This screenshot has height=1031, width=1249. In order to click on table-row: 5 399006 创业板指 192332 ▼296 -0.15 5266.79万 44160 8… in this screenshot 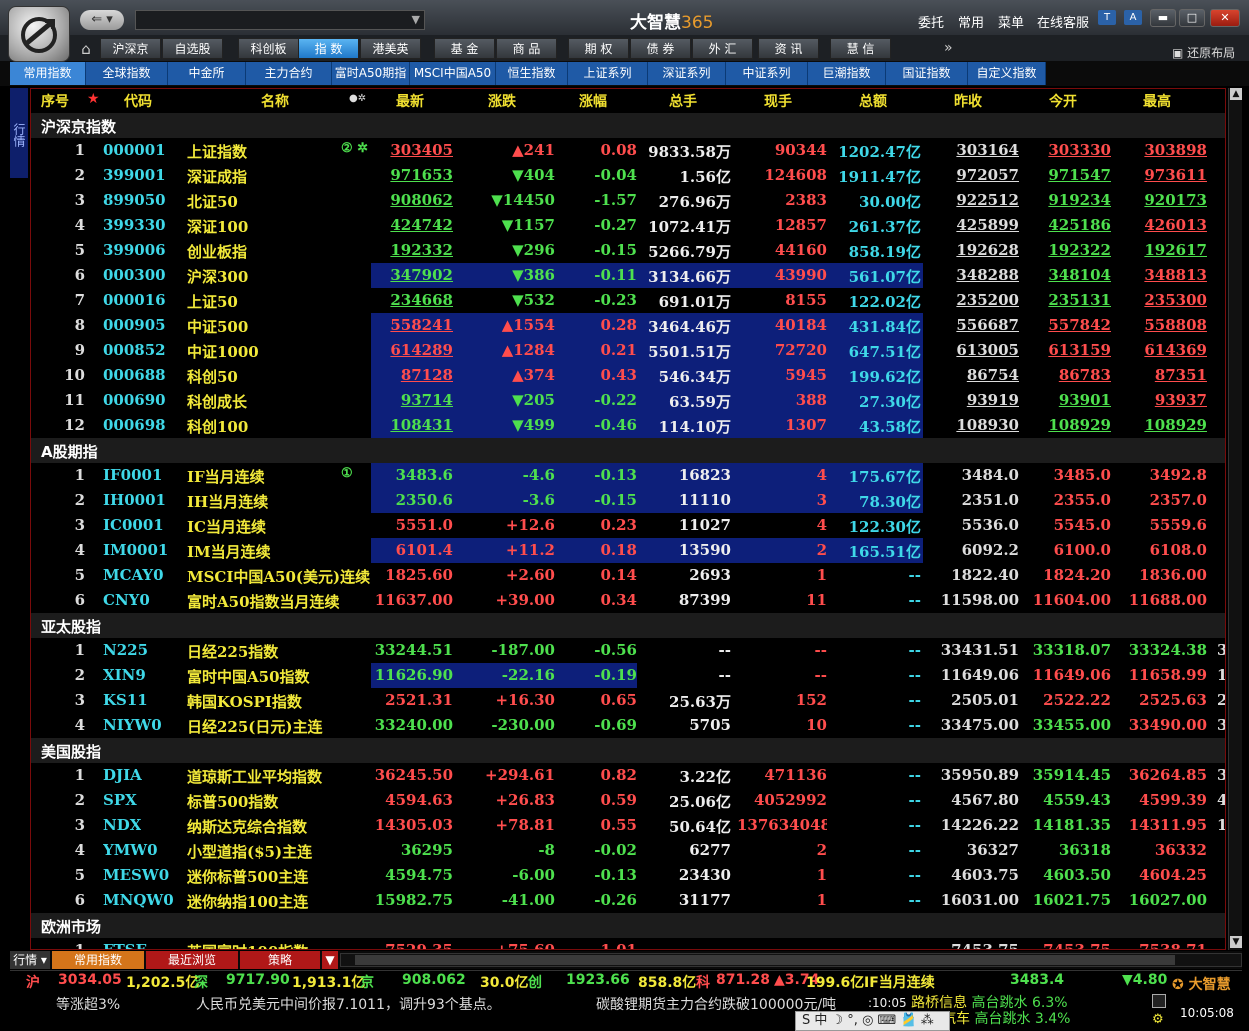, I will do `click(628, 250)`.